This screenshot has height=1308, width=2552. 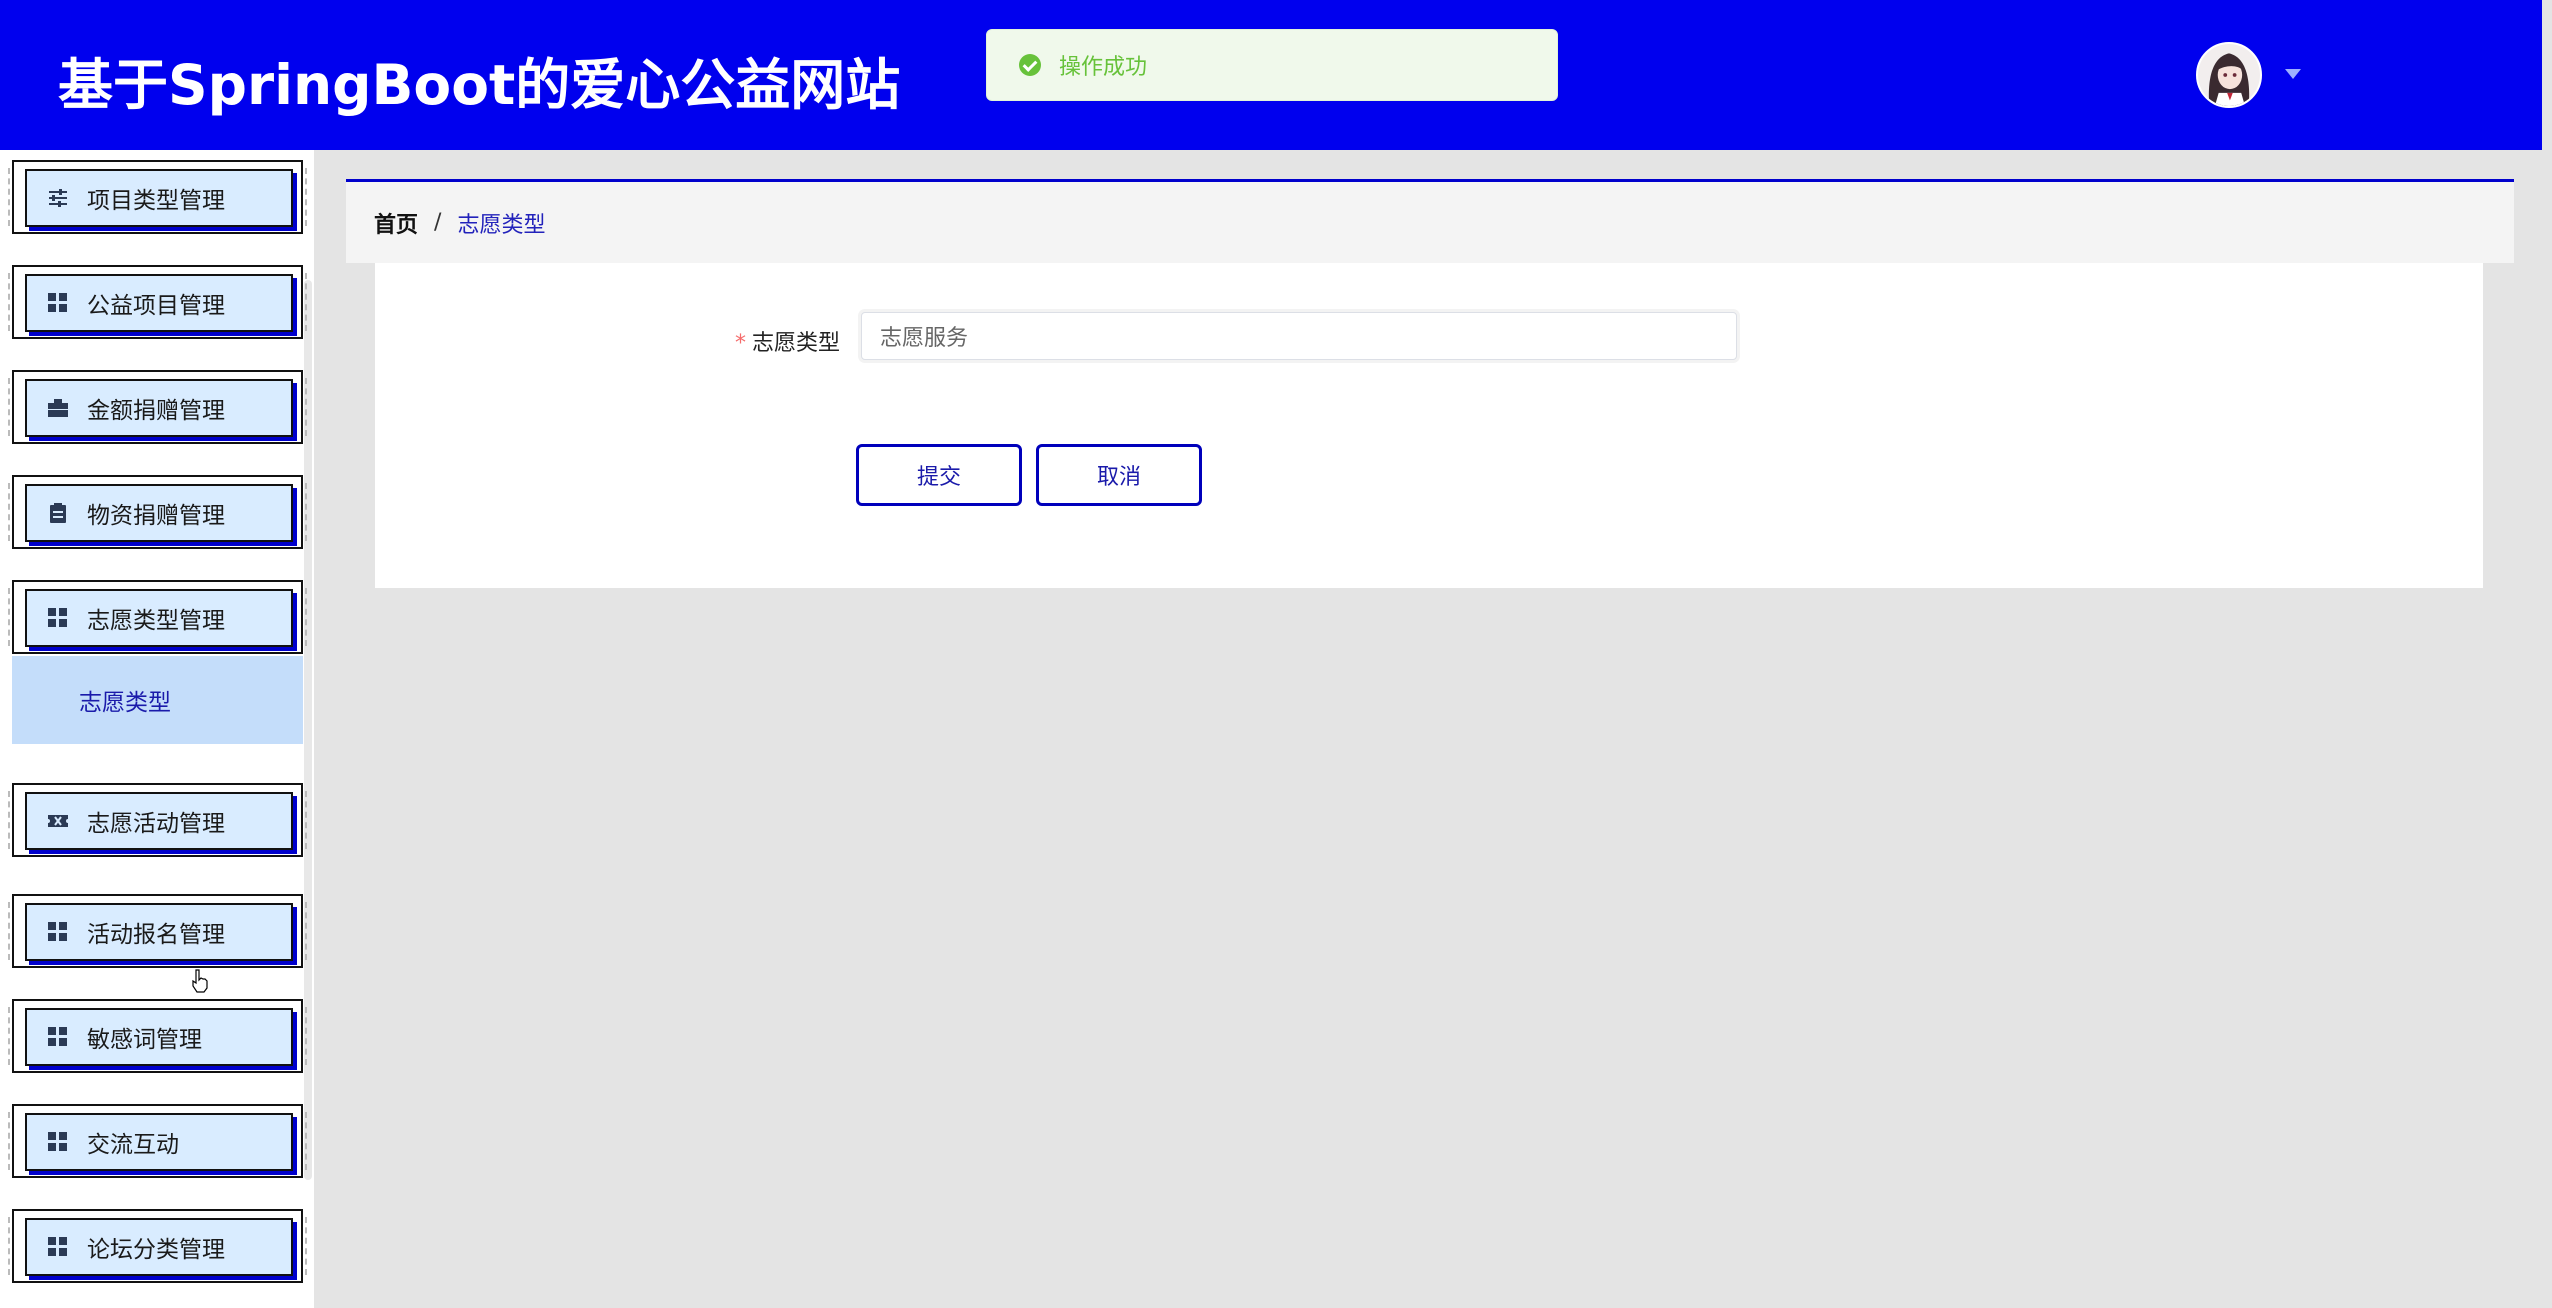 What do you see at coordinates (58, 408) in the screenshot?
I see `briefcase-icon` at bounding box center [58, 408].